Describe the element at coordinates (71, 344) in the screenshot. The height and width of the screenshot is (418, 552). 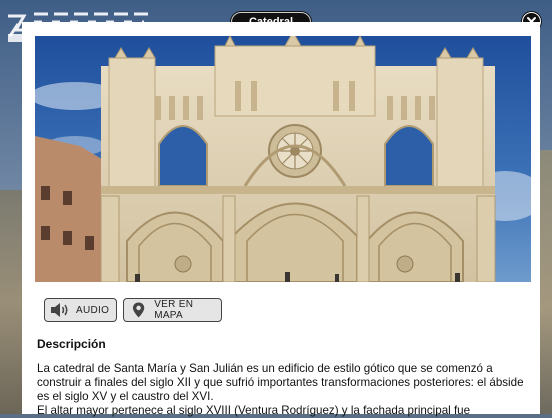
I see `section-title: Descripción` at that location.